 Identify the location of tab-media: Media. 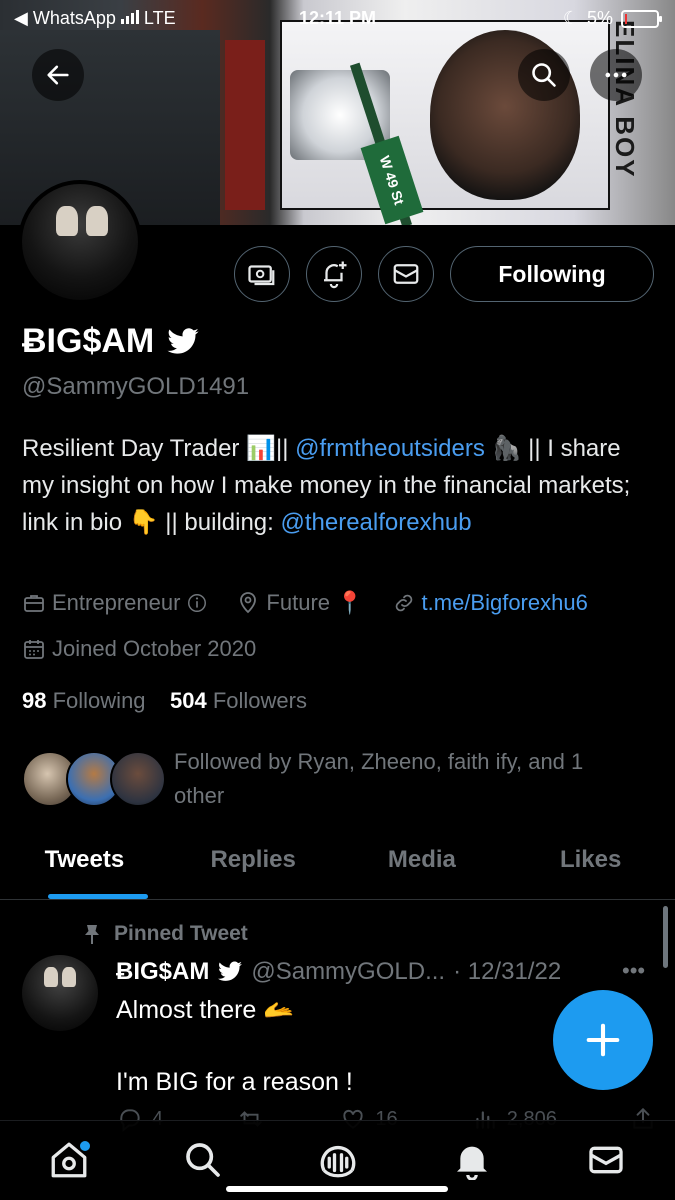
(422, 867).